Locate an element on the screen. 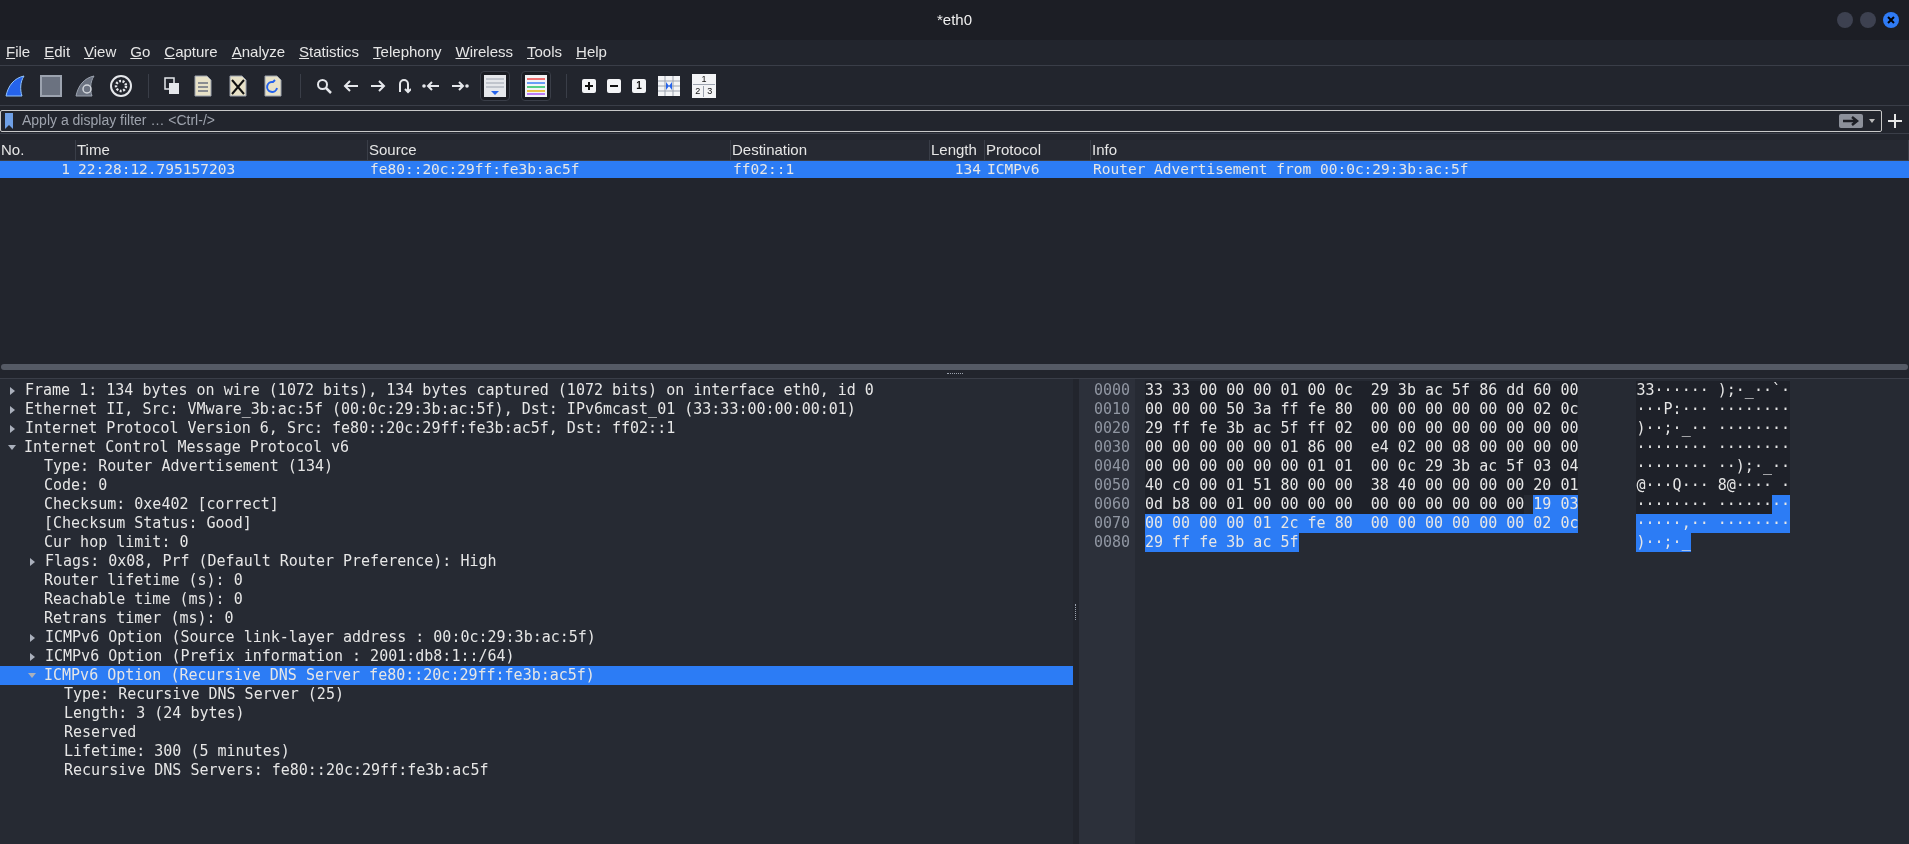 The width and height of the screenshot is (1909, 844). tree-row: Type: Router Advertisement (134) is located at coordinates (536, 466).